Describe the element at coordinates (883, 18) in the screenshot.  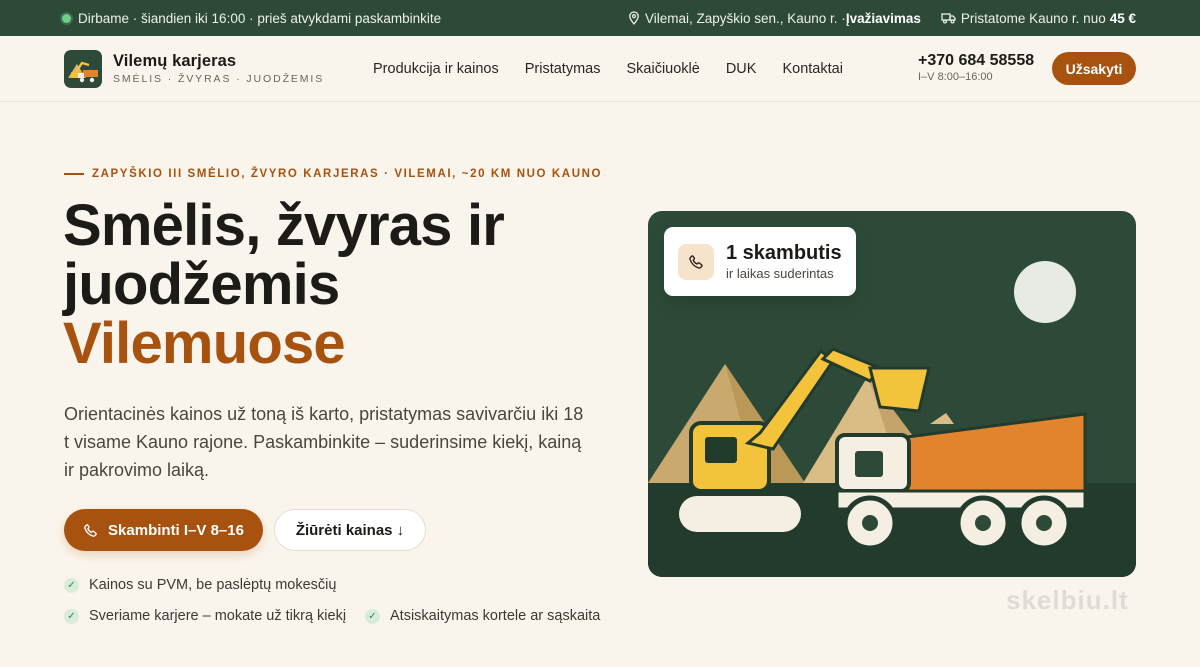
I see `entrance-link: Įvažiavimas` at that location.